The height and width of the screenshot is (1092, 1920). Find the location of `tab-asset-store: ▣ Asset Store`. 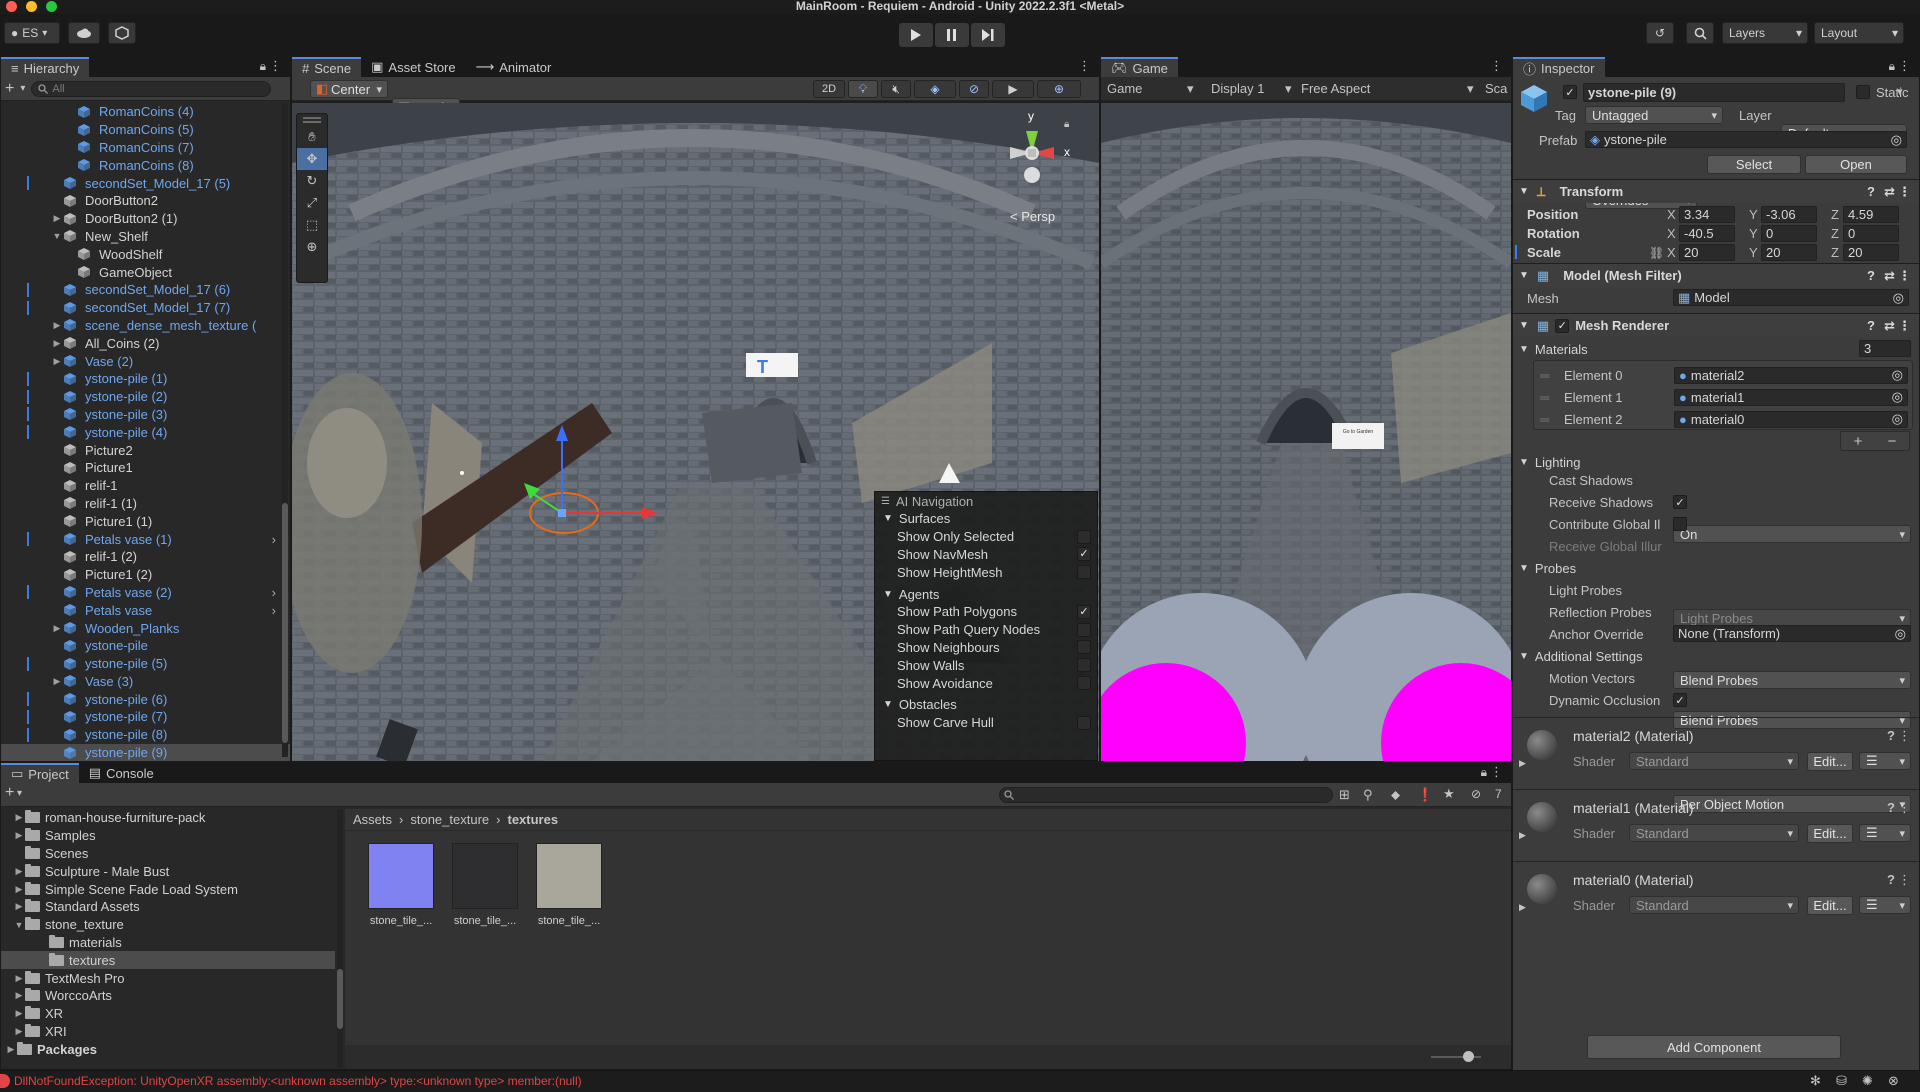

tab-asset-store: ▣ Asset Store is located at coordinates (413, 67).